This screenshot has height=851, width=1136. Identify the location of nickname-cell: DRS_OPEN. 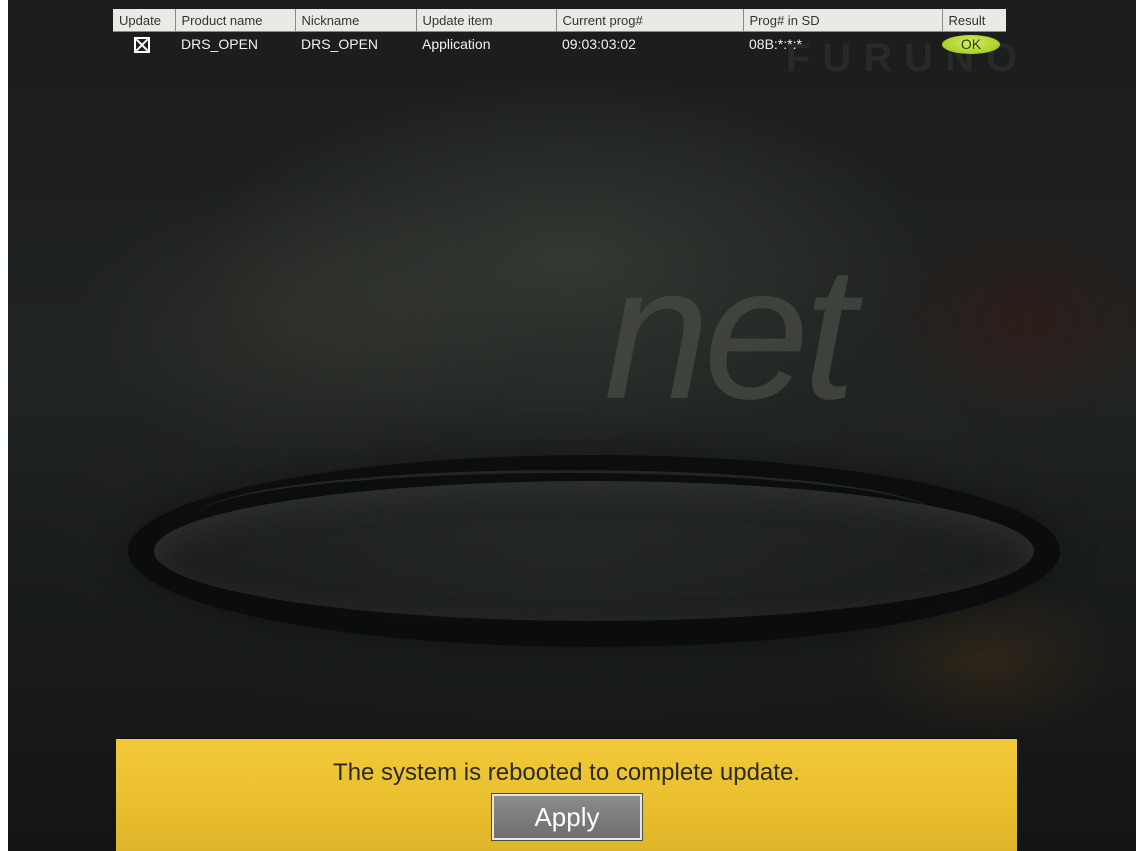
(340, 44).